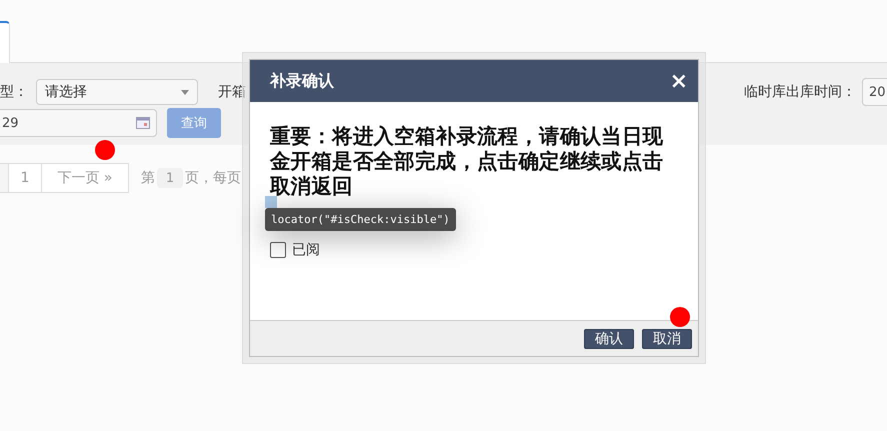  Describe the element at coordinates (117, 92) in the screenshot. I see `type-select: 请选择` at that location.